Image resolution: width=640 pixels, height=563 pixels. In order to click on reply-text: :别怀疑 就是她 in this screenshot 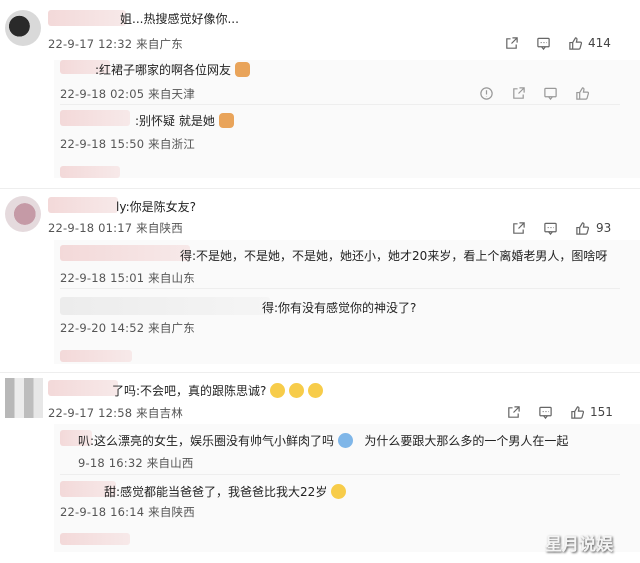, I will do `click(184, 120)`.